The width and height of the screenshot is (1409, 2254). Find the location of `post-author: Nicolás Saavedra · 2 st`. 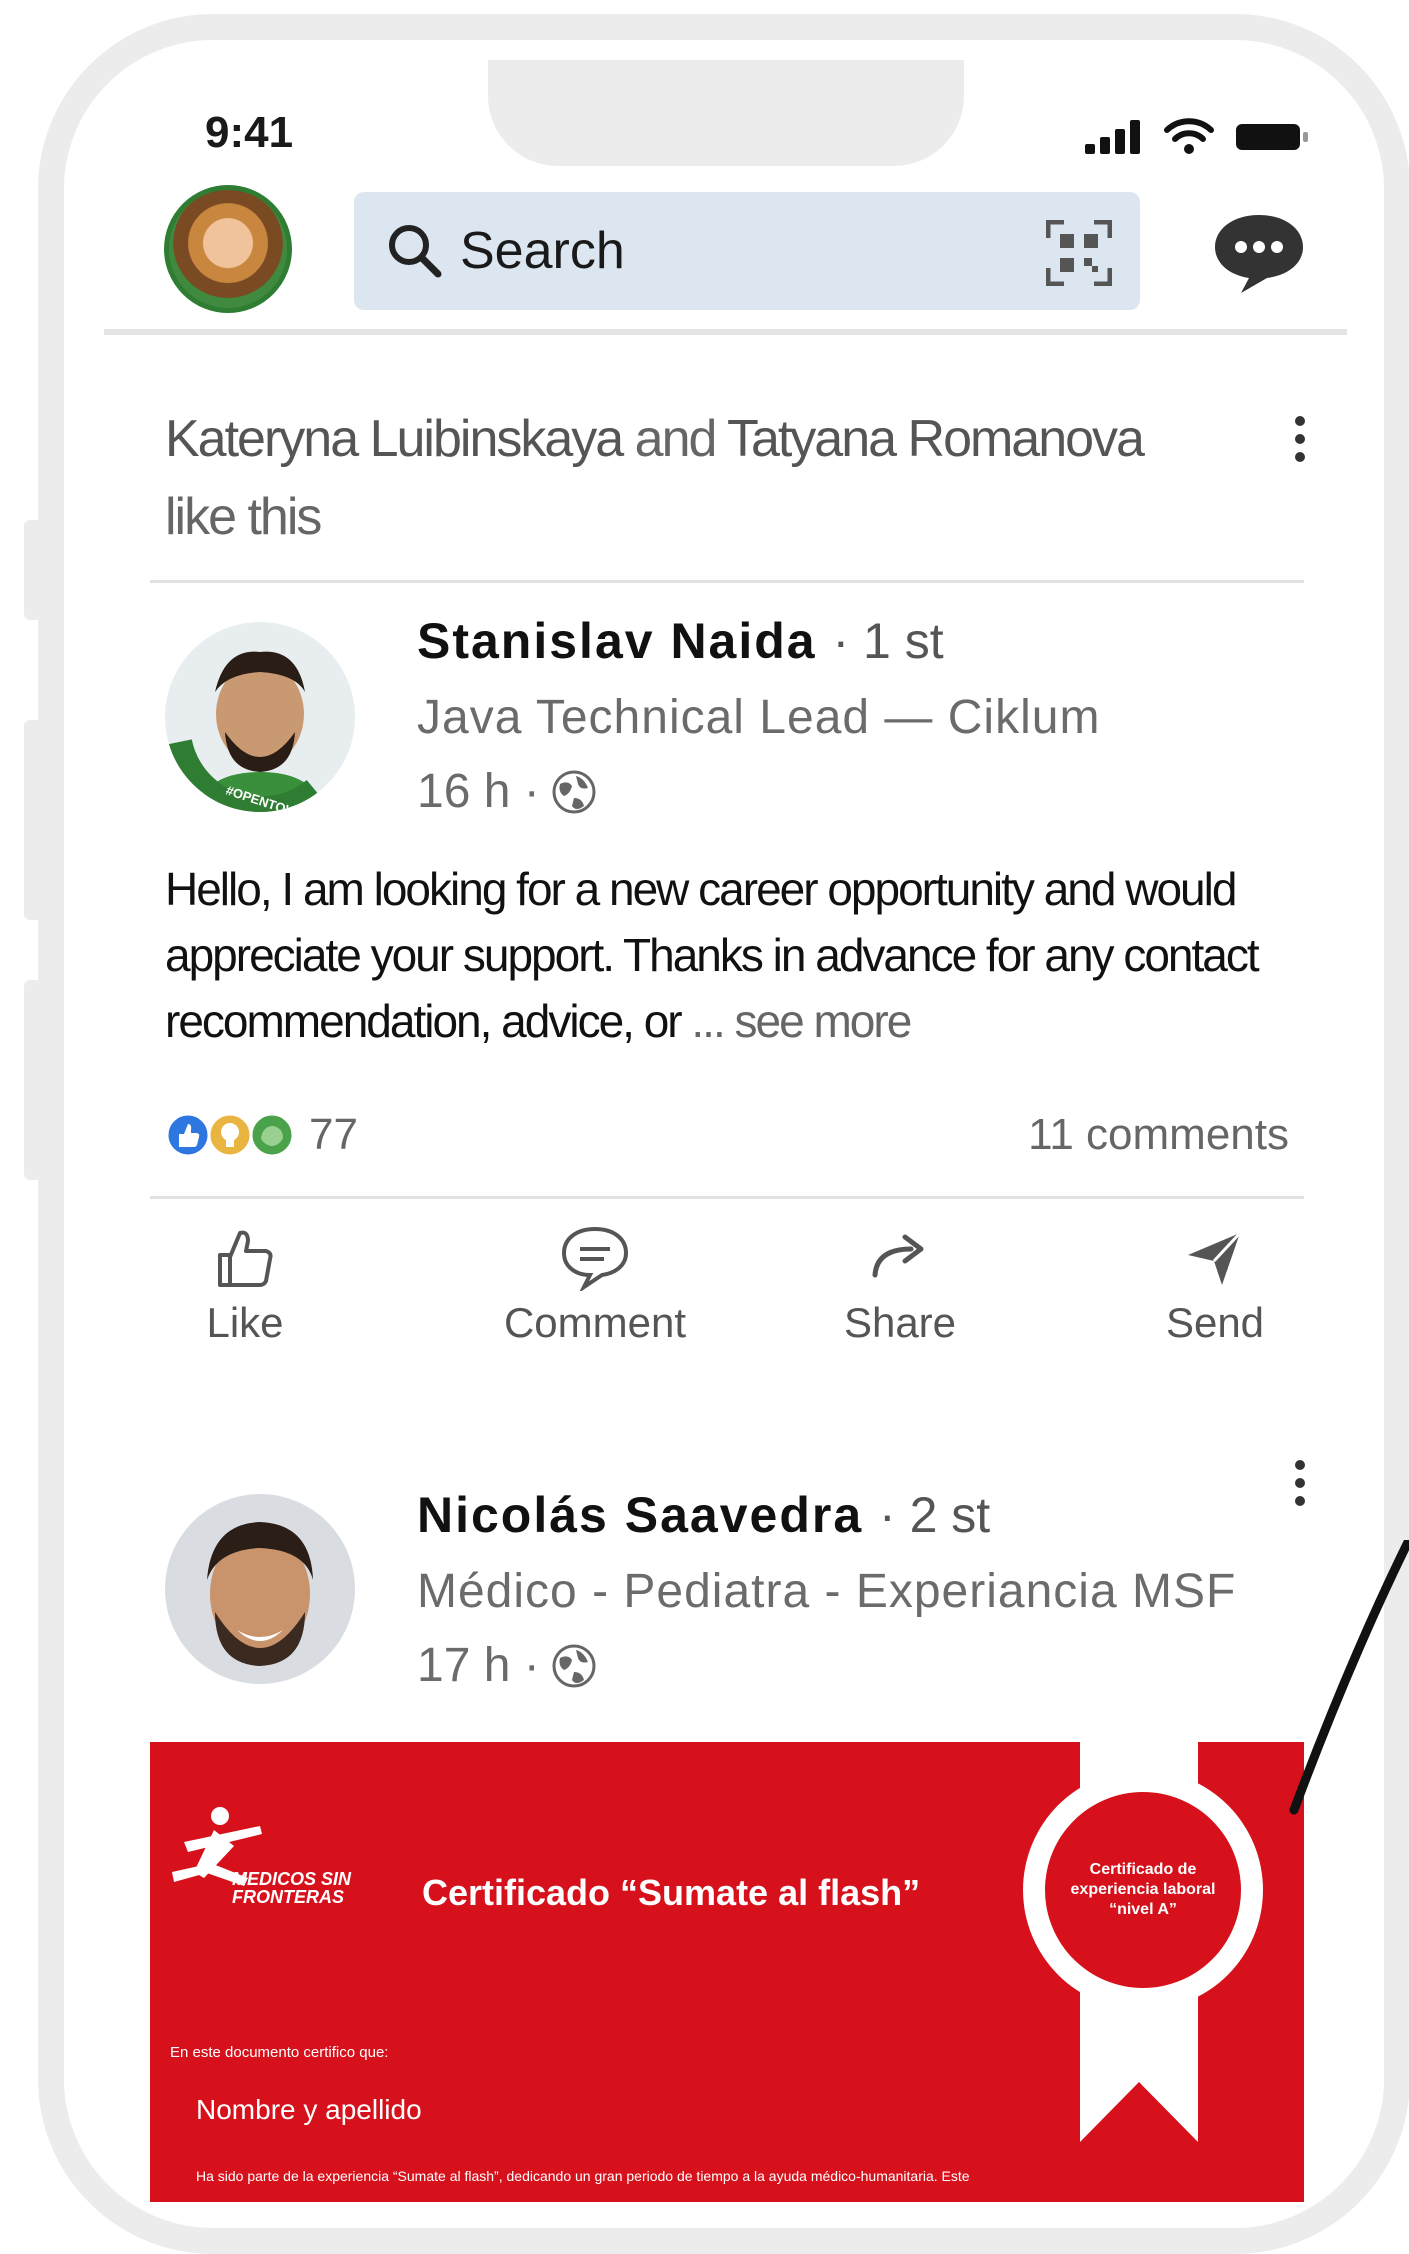

post-author: Nicolás Saavedra · 2 st is located at coordinates (703, 1515).